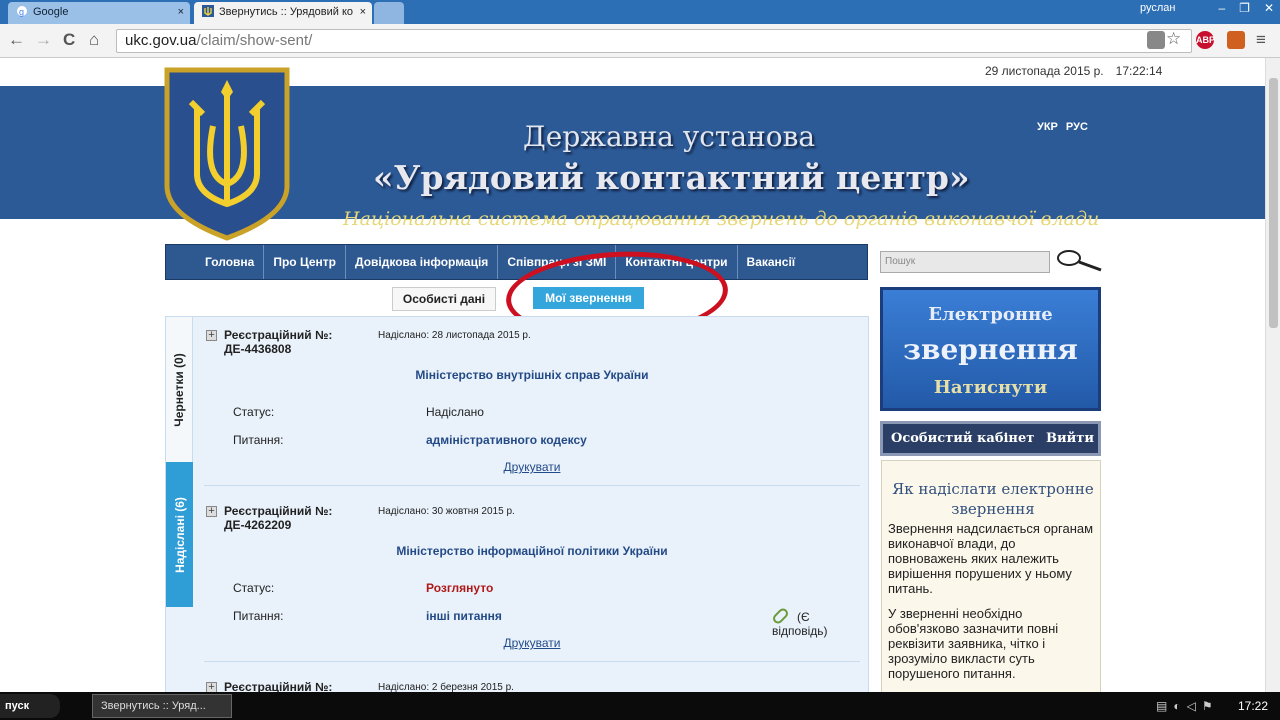 The height and width of the screenshot is (720, 1280). Describe the element at coordinates (1253, 706) in the screenshot. I see `clock: 17:22` at that location.